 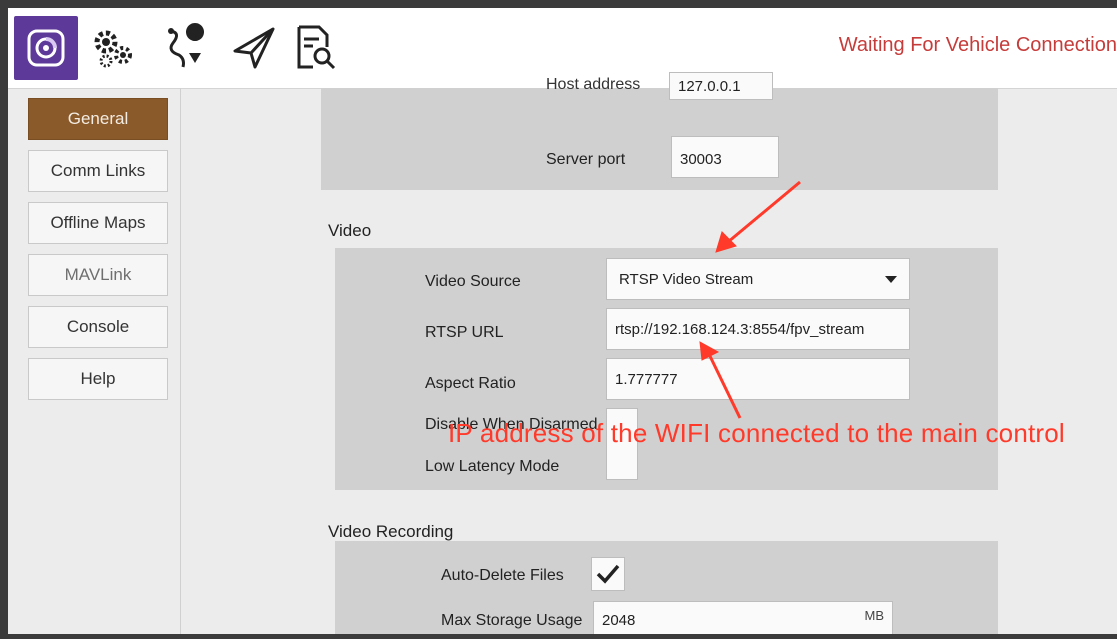 I want to click on video-section-title: Video, so click(x=350, y=230).